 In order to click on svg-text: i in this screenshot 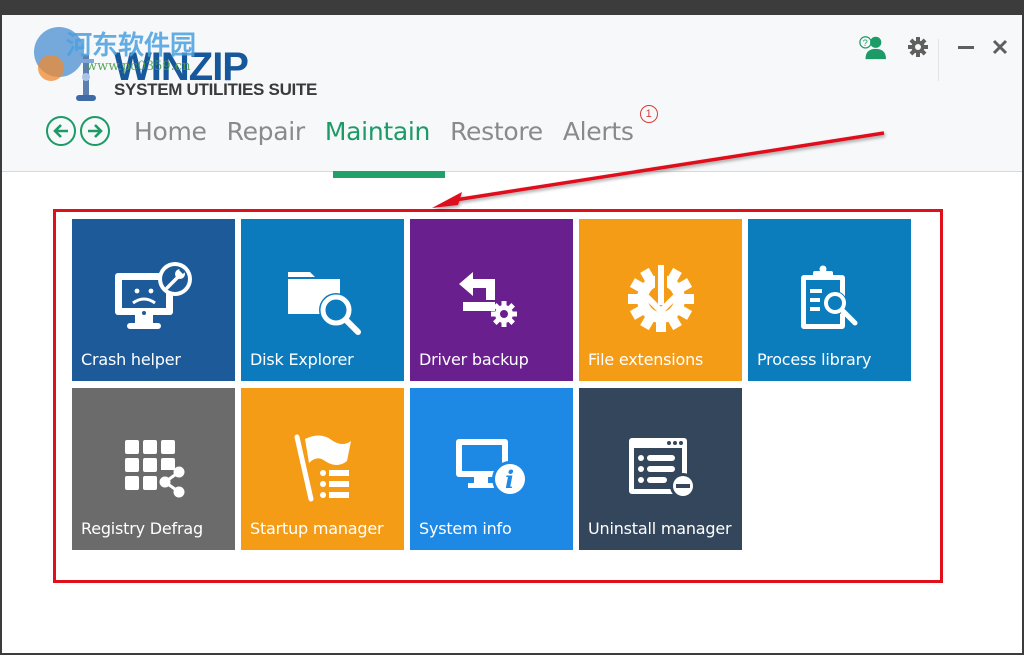, I will do `click(509, 479)`.